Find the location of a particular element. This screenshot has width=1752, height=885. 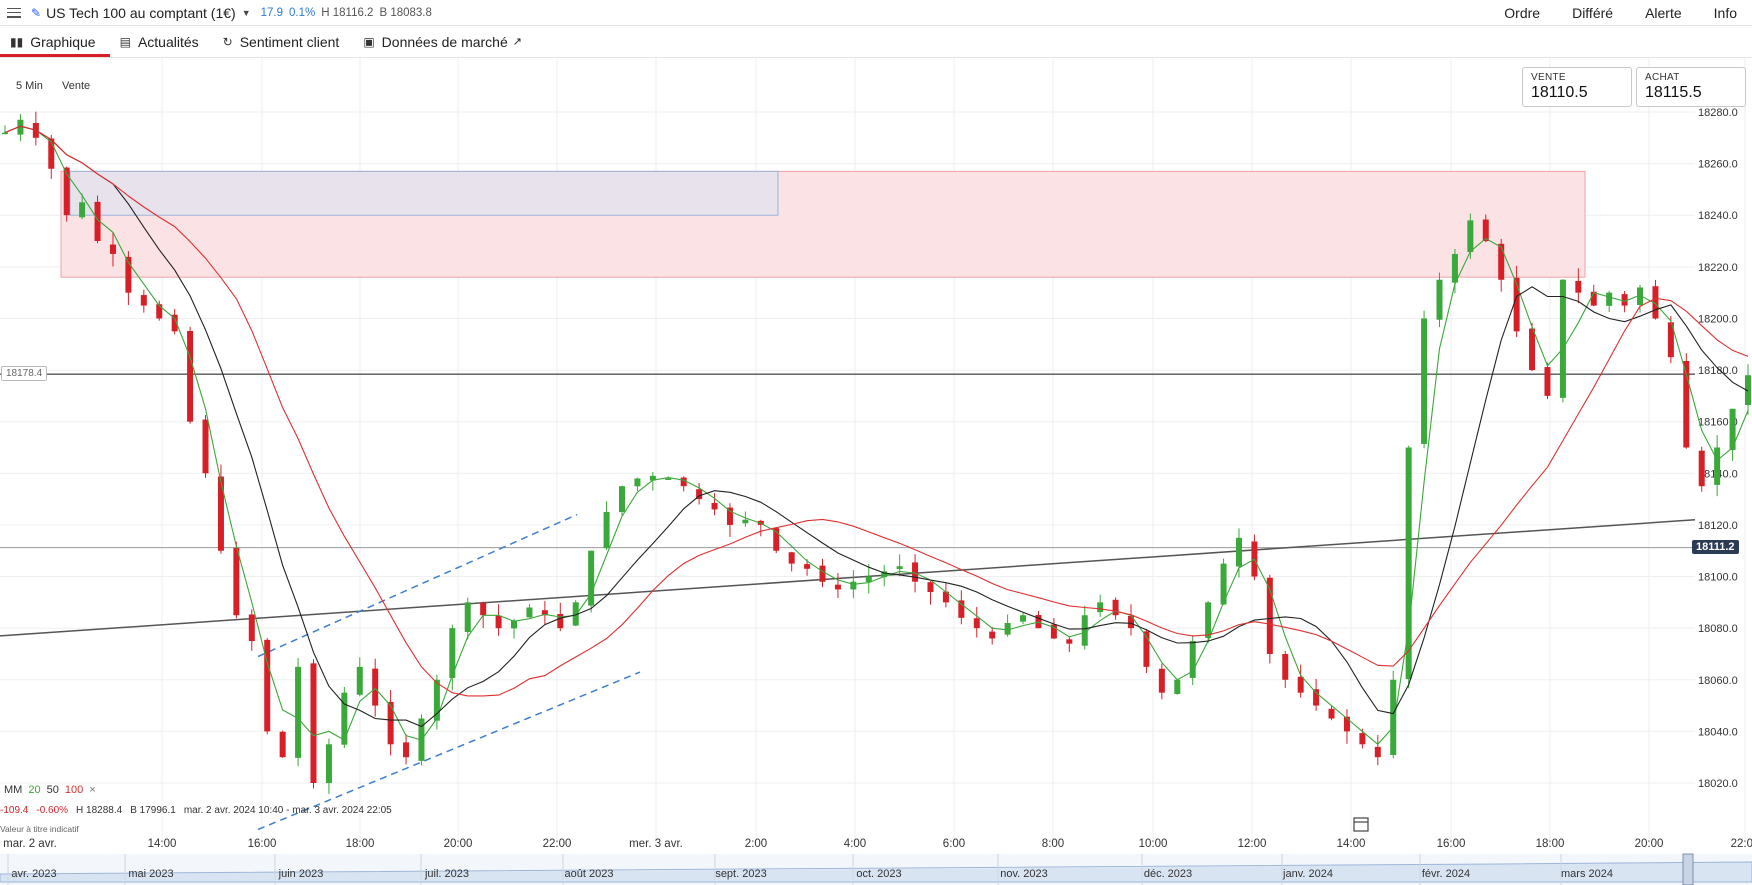

day-high: H 18116.2 is located at coordinates (347, 12).